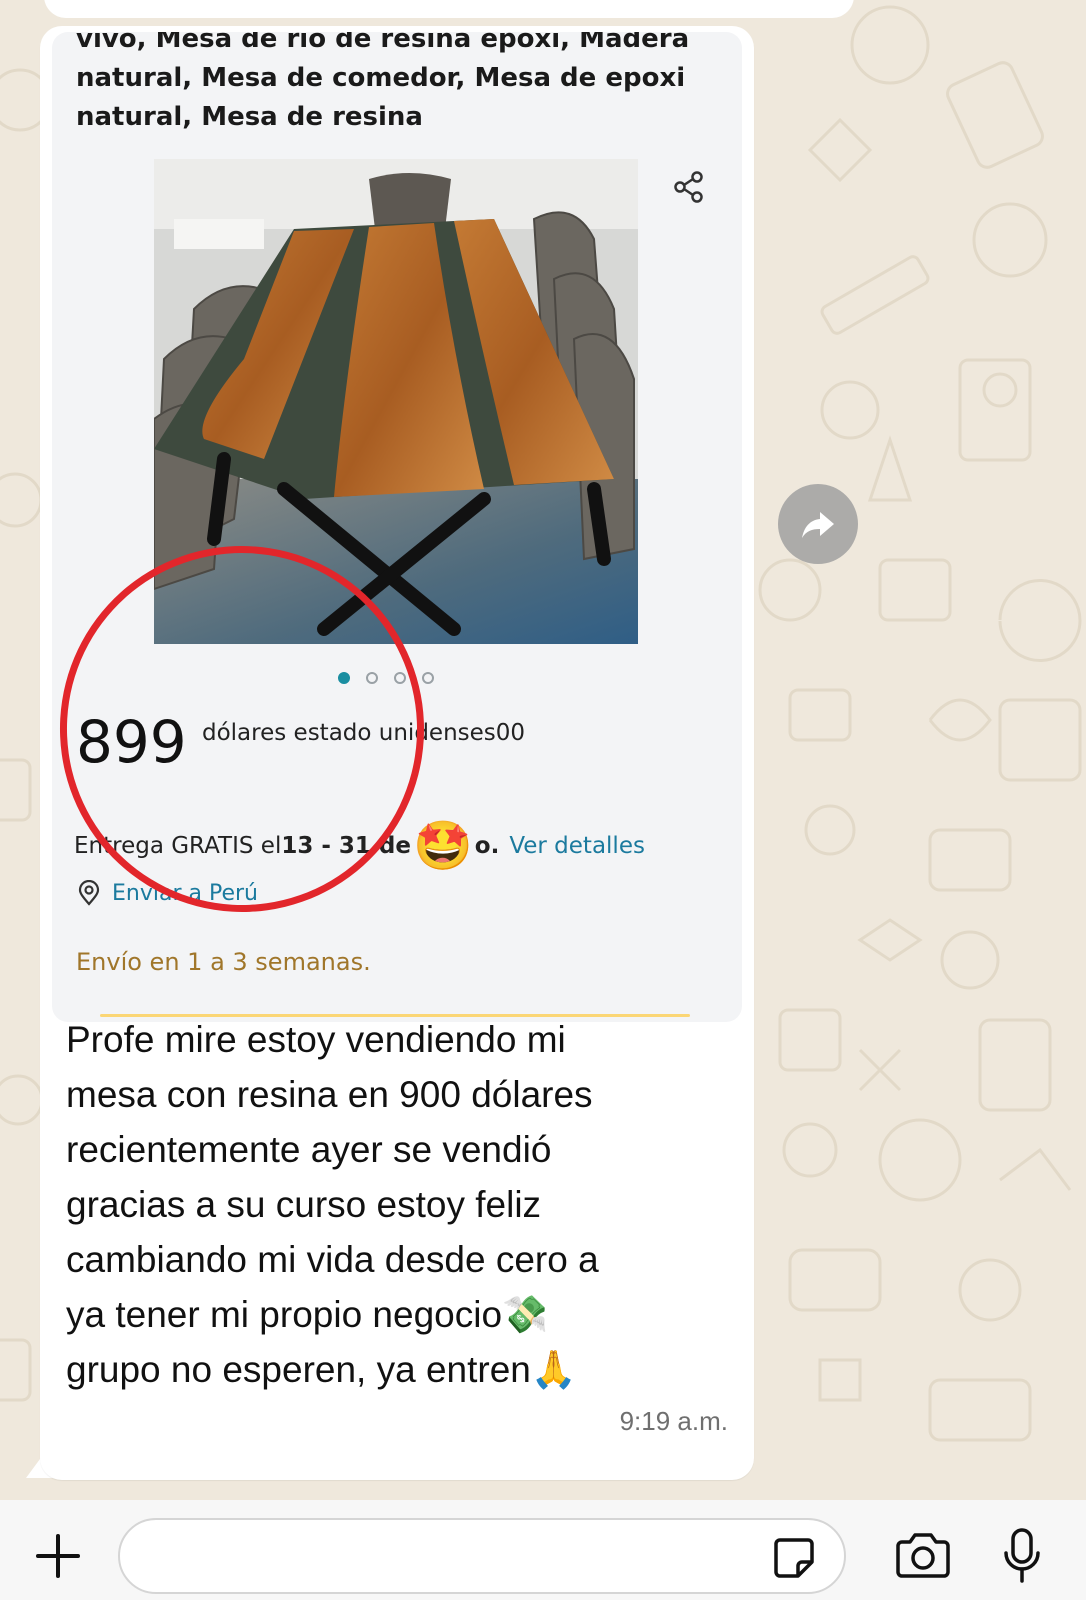 This screenshot has height=1600, width=1086. What do you see at coordinates (673, 1421) in the screenshot?
I see `message-timestamp: 9:19 a.m.` at bounding box center [673, 1421].